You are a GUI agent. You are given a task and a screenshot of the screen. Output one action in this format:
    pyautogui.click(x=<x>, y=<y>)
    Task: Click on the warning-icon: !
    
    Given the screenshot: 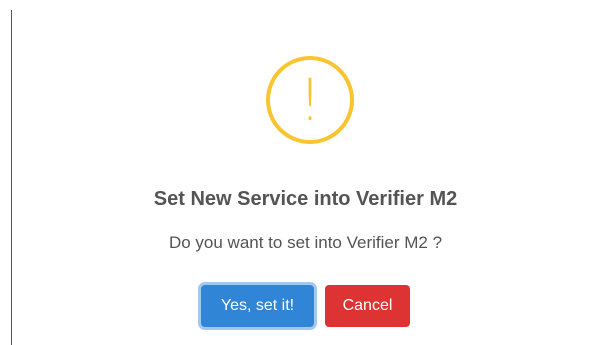 What is the action you would take?
    pyautogui.click(x=310, y=100)
    